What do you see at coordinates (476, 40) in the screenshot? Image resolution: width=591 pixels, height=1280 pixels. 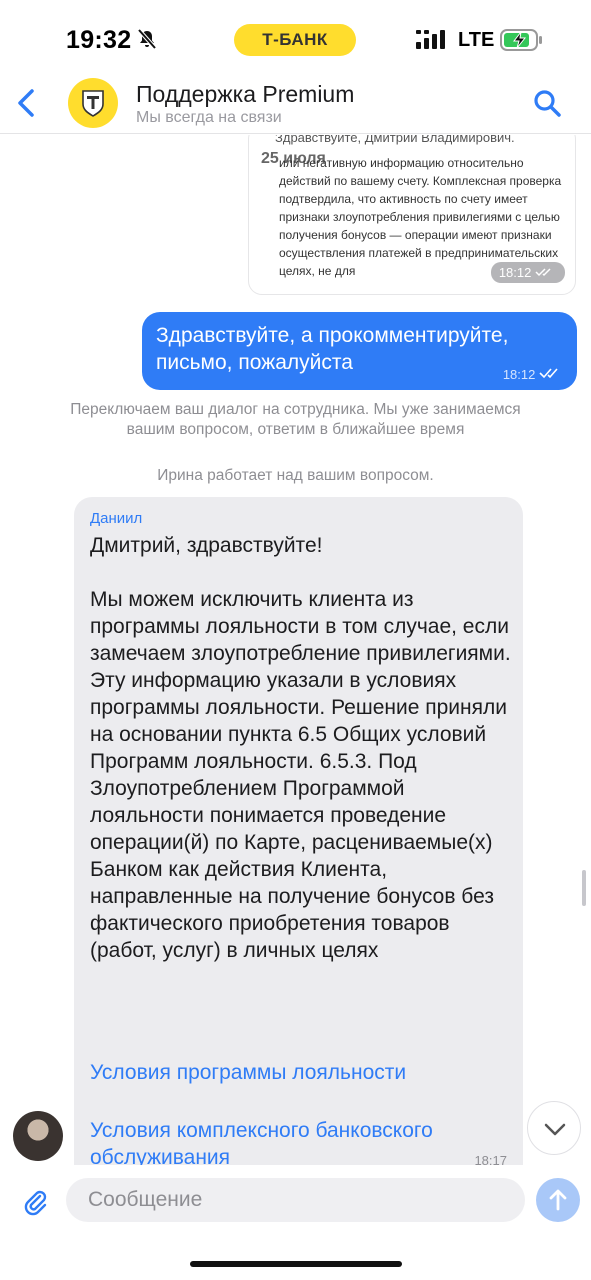 I see `network-label: LTE` at bounding box center [476, 40].